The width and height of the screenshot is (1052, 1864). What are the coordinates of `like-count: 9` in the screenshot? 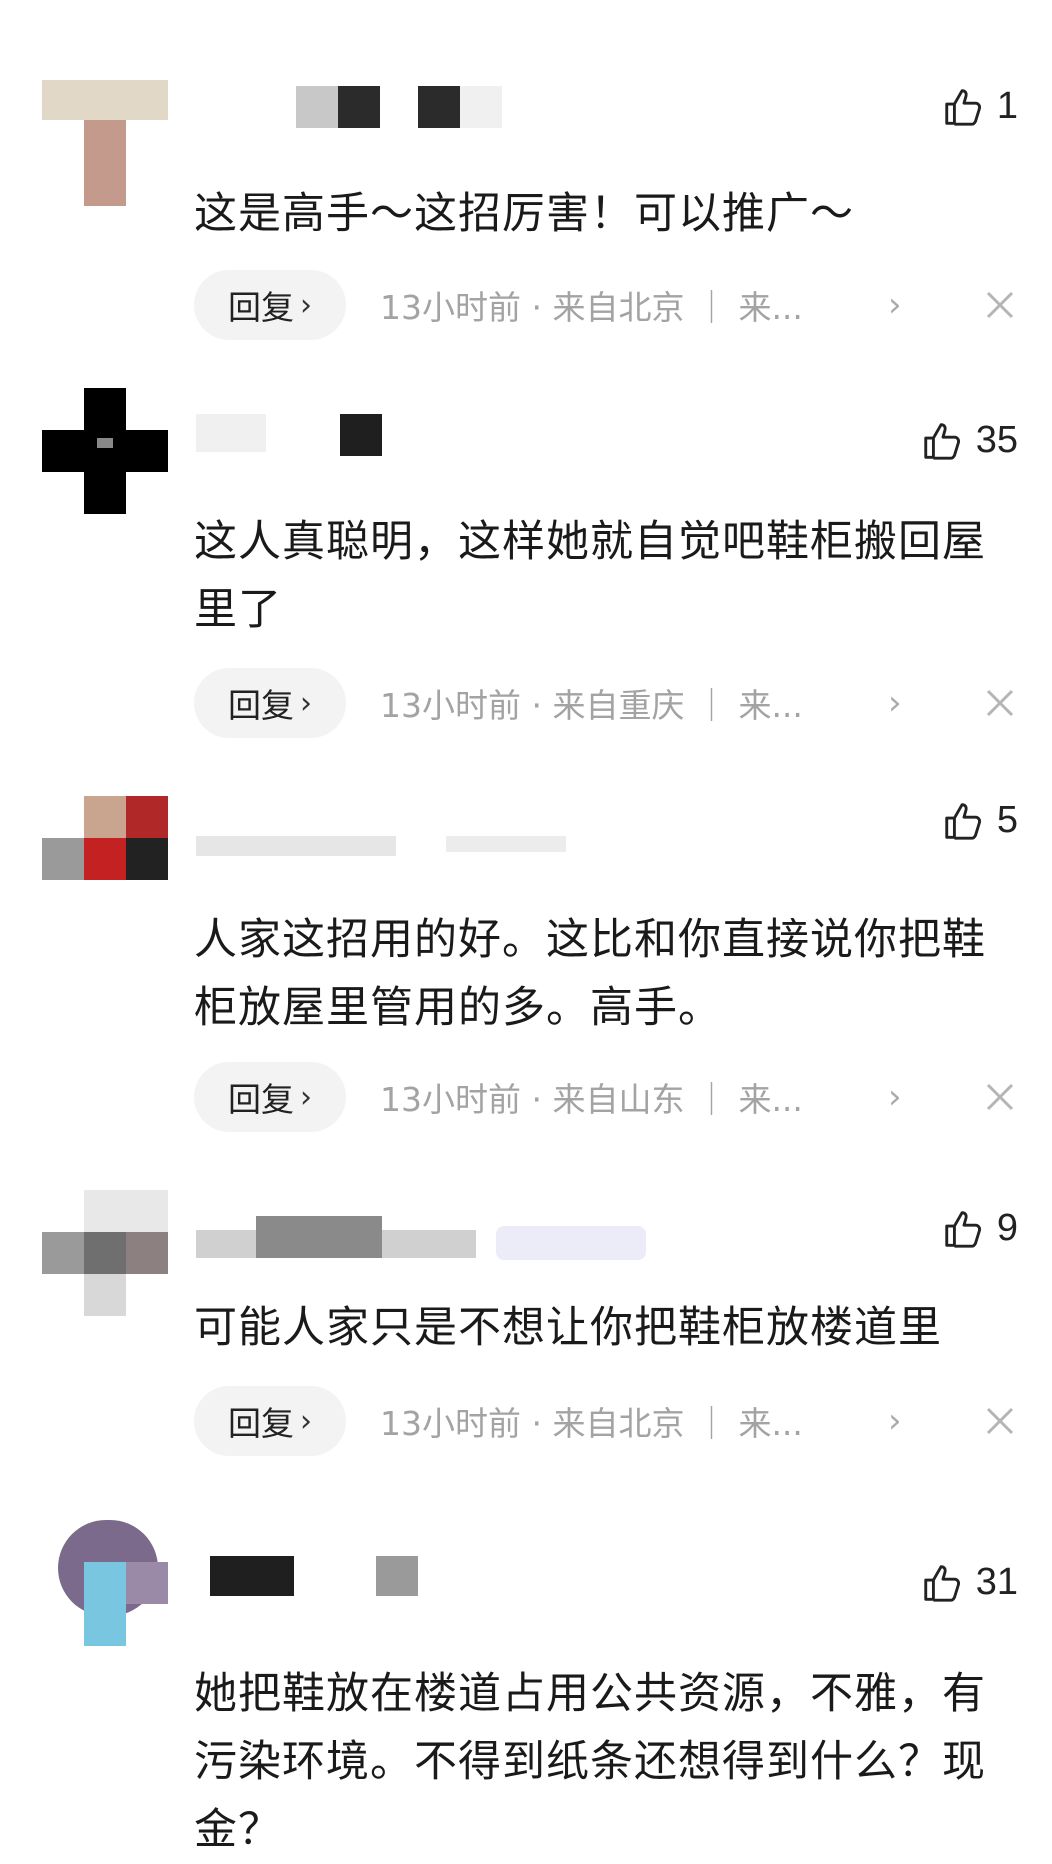 It's located at (1007, 1227).